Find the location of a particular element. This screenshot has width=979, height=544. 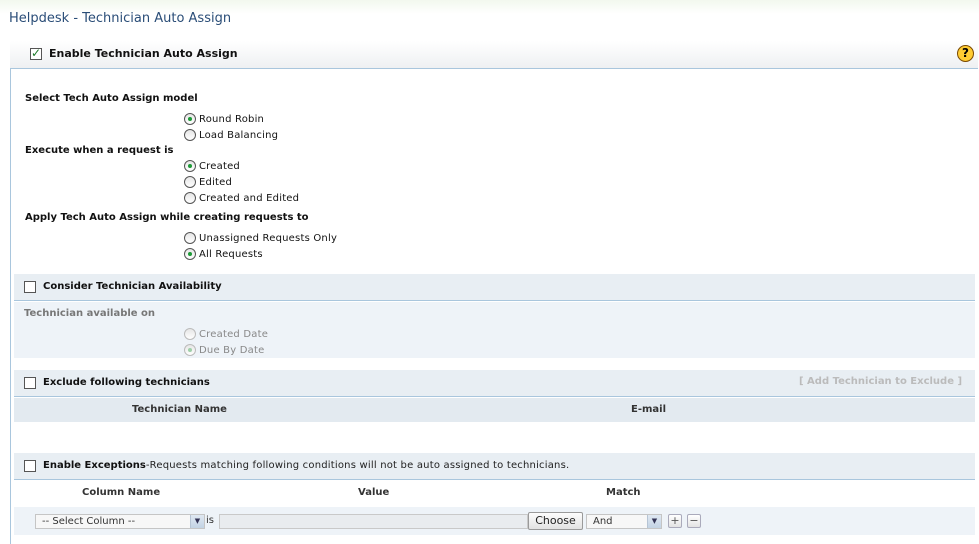

exclude-checkbox is located at coordinates (30, 383).